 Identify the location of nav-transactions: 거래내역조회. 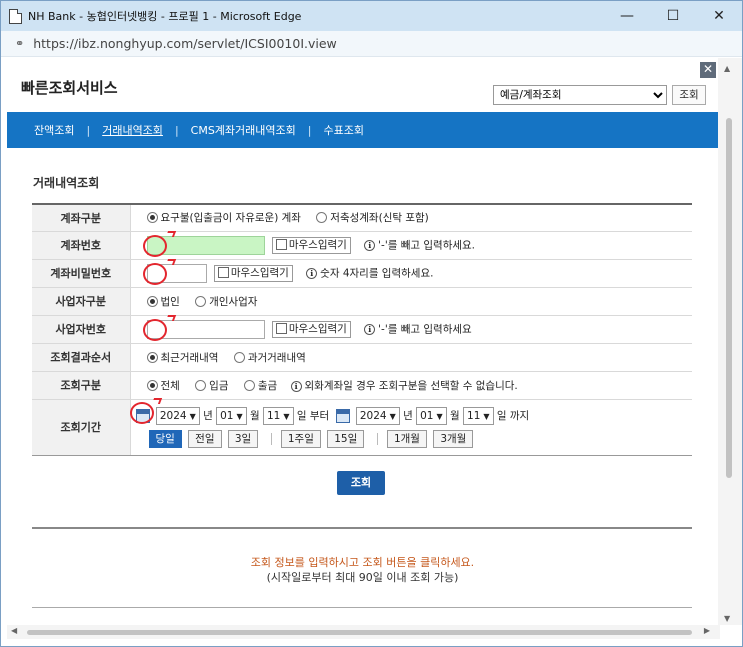
(132, 130).